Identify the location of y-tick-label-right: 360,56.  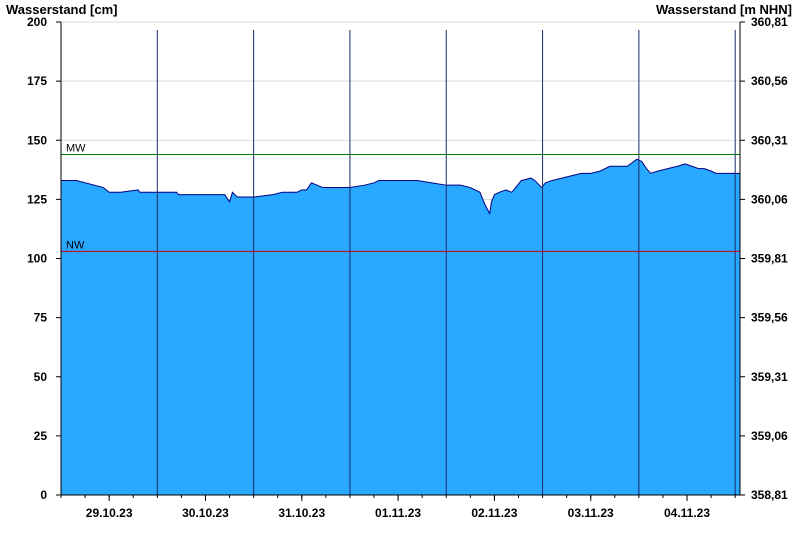
(769, 81).